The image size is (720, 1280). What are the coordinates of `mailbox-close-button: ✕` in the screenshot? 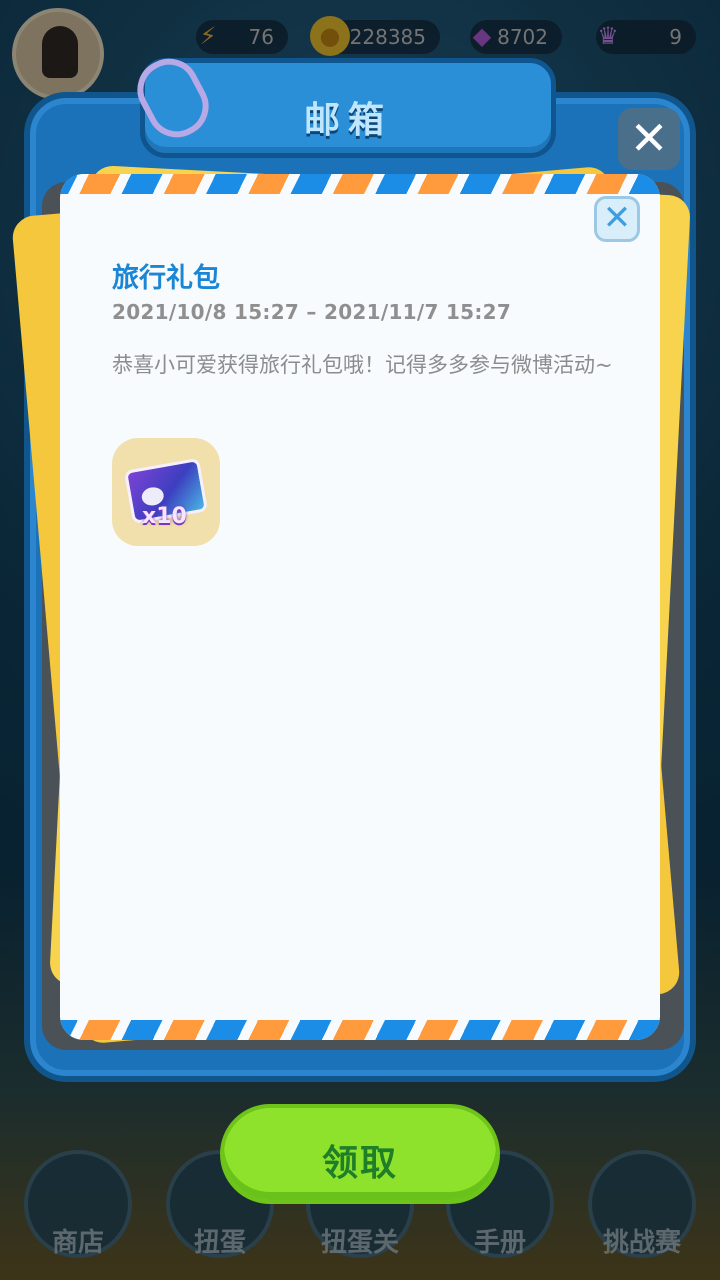 It's located at (649, 139).